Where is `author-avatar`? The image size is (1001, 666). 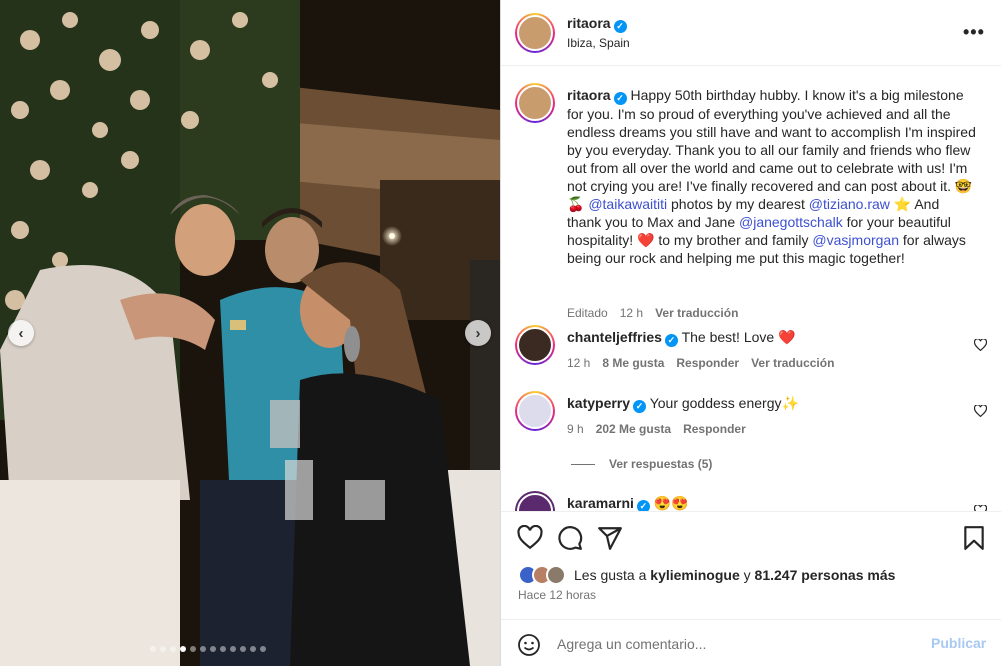
author-avatar is located at coordinates (535, 33).